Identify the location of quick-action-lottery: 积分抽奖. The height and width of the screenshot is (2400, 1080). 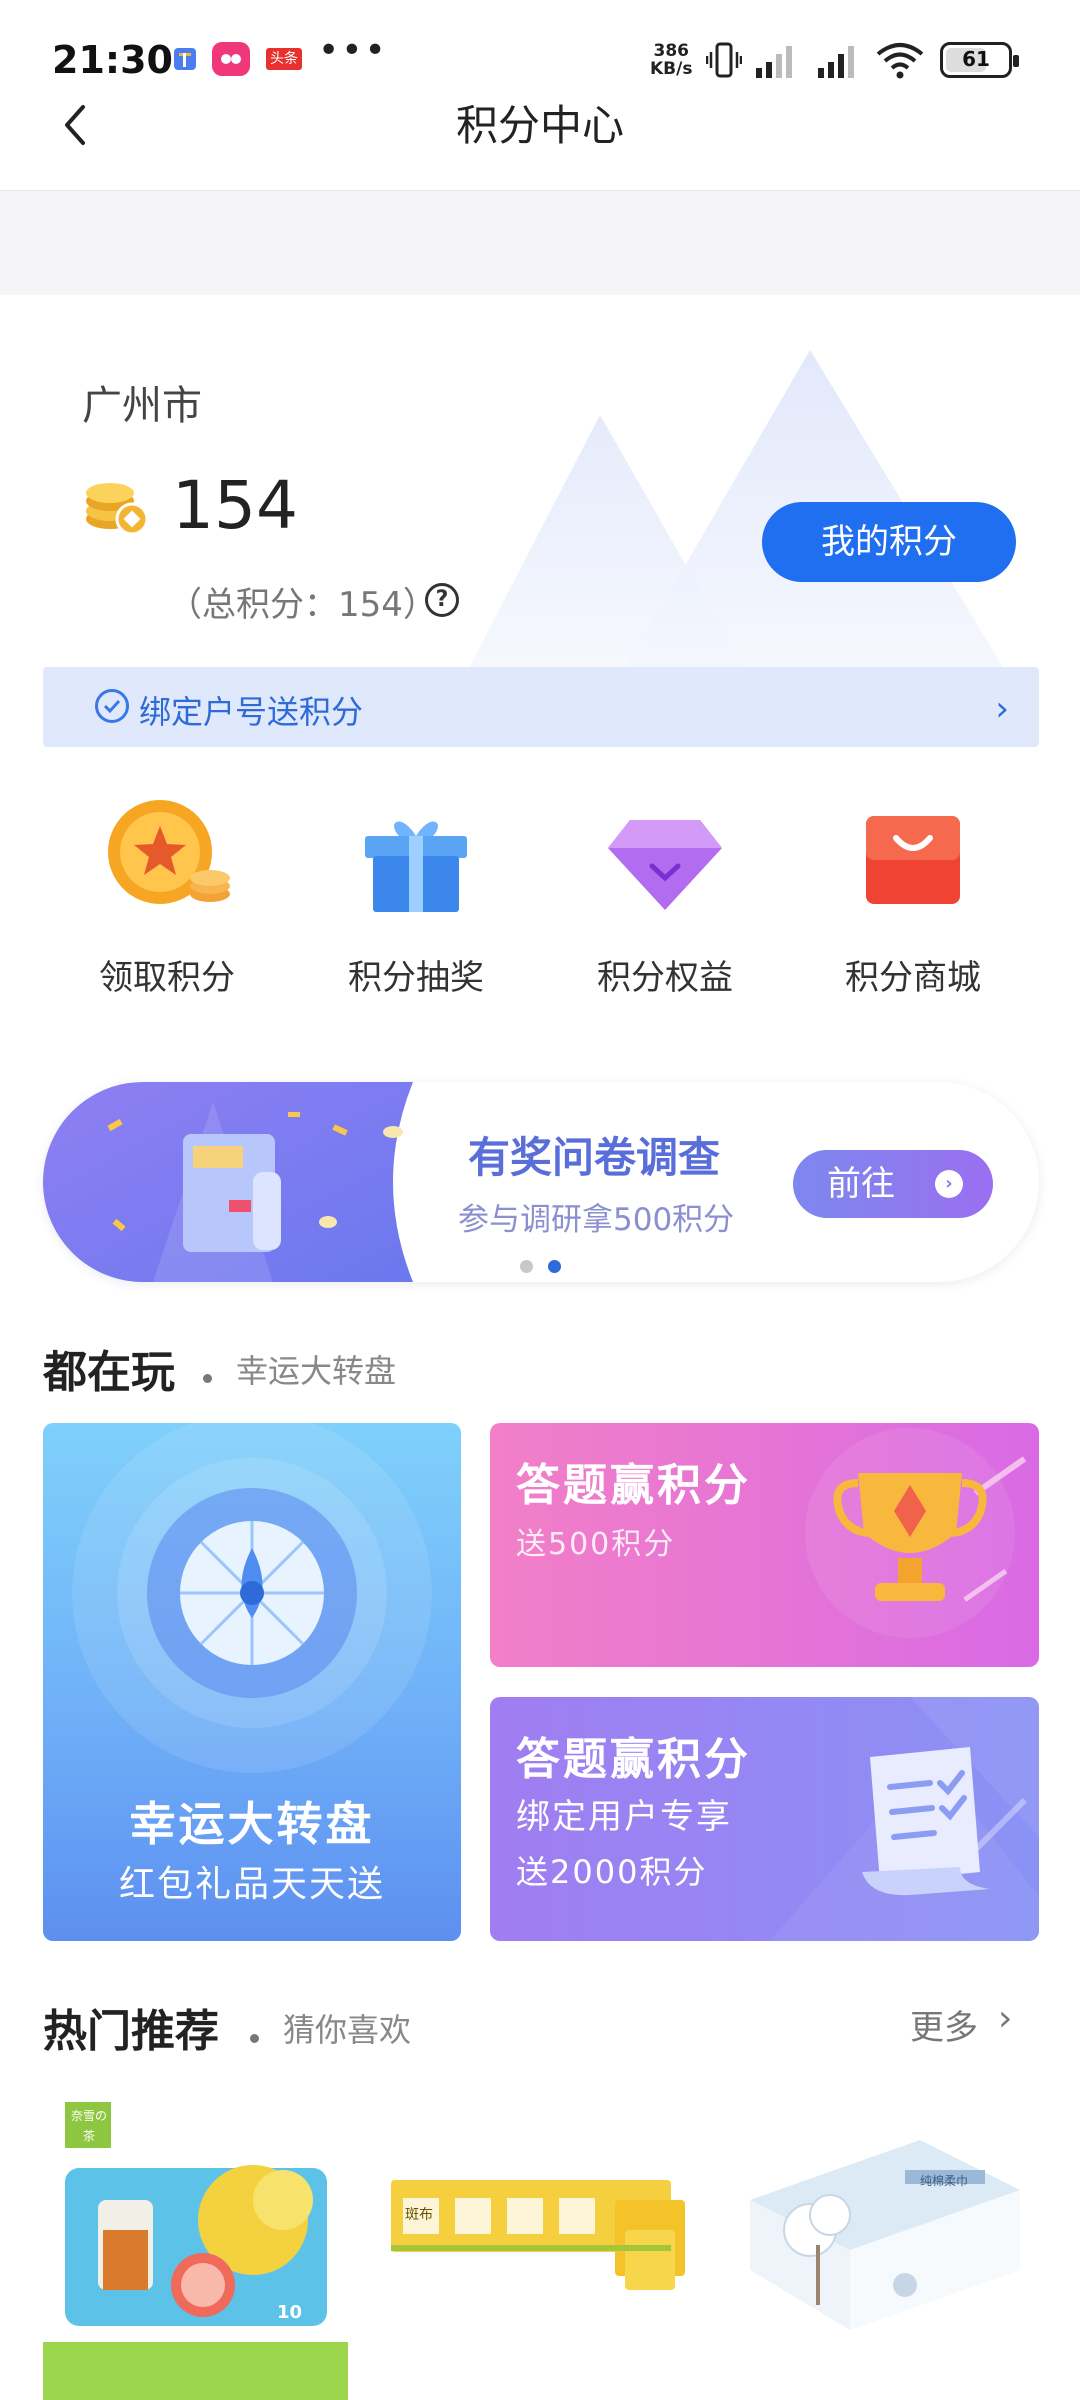
(416, 902).